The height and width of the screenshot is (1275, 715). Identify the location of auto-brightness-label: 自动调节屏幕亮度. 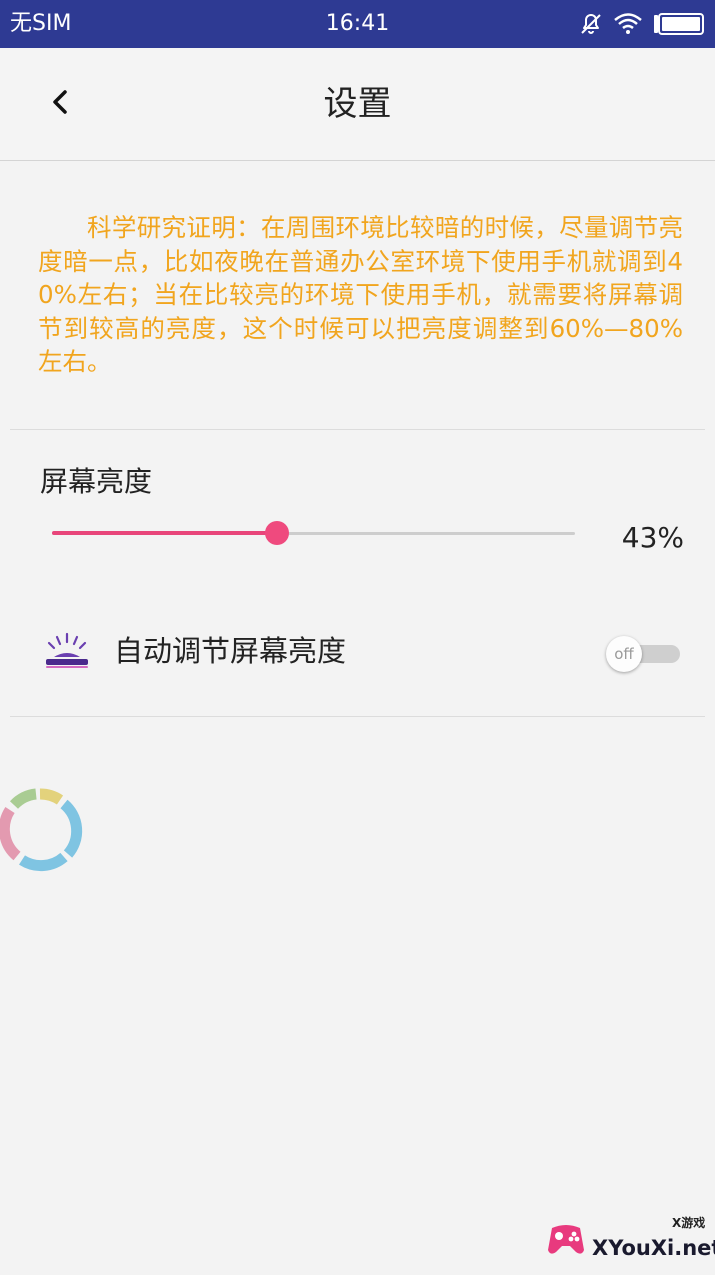
(230, 651).